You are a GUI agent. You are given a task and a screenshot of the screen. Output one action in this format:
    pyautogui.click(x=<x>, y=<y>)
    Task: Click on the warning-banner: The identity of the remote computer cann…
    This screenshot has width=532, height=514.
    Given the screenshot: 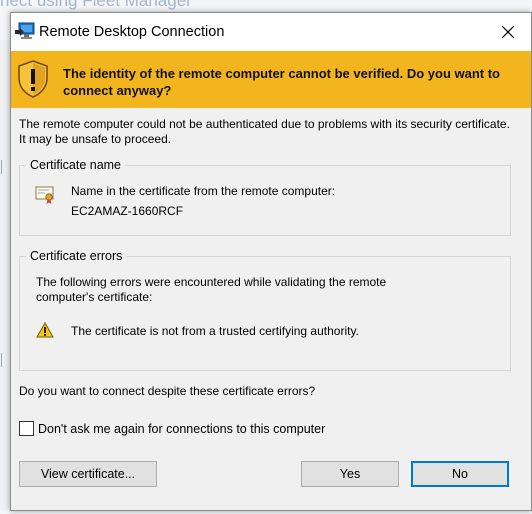 What is the action you would take?
    pyautogui.click(x=271, y=79)
    